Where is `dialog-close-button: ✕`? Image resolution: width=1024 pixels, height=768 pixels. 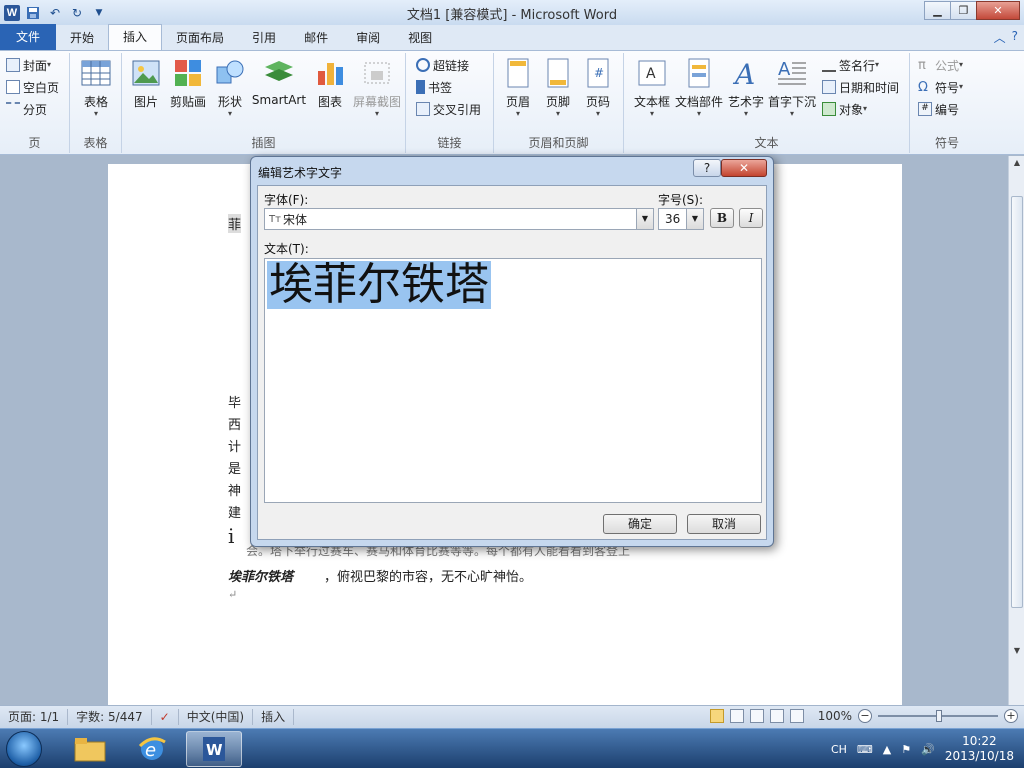 dialog-close-button: ✕ is located at coordinates (744, 168).